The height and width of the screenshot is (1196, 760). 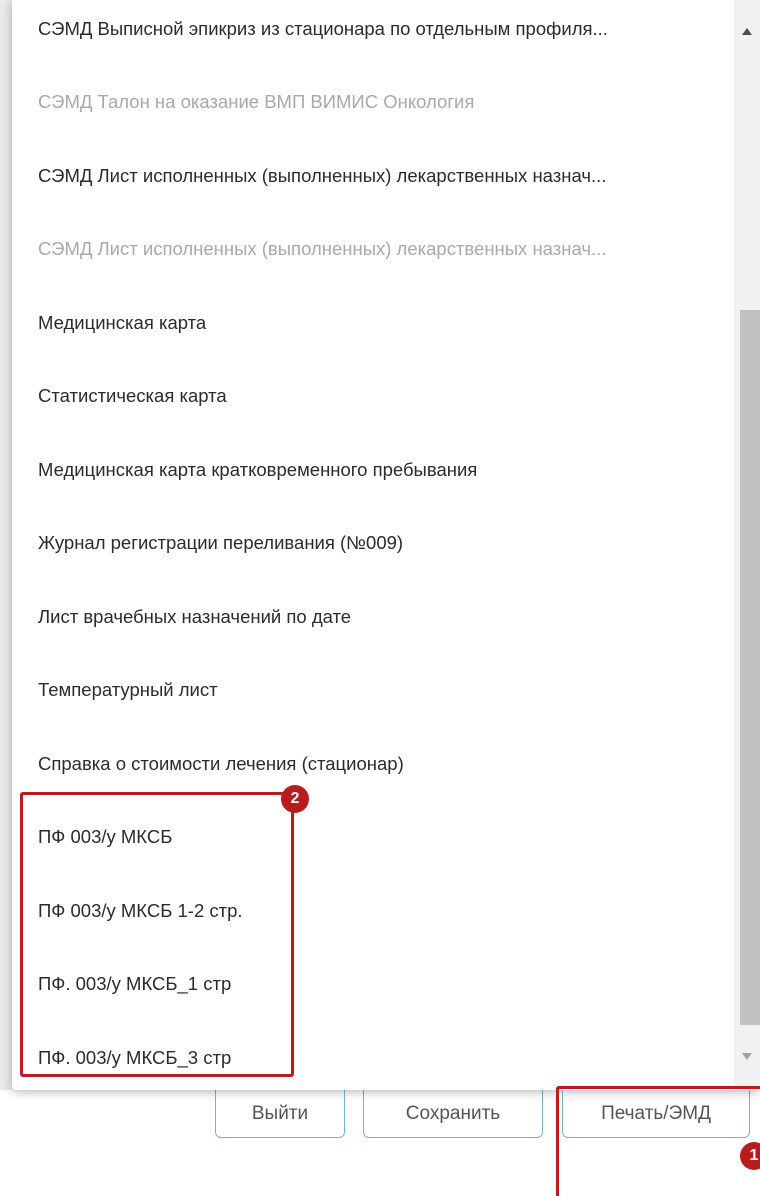 I want to click on highlight-box-forms-003u, so click(x=157, y=934).